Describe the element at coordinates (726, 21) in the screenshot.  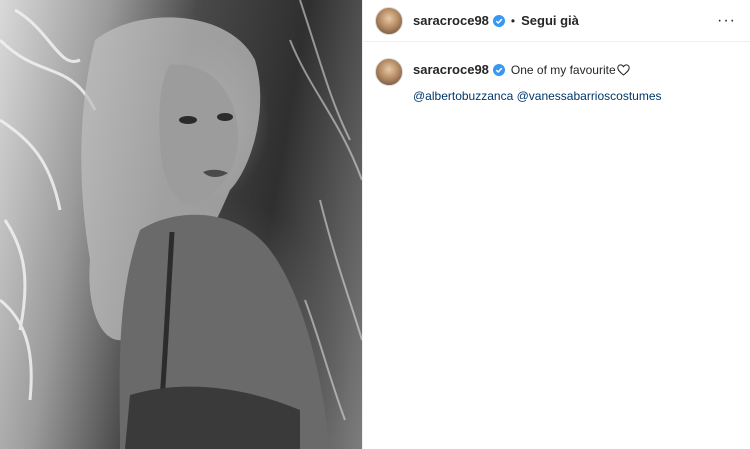
I see `more-options-icon: ···` at that location.